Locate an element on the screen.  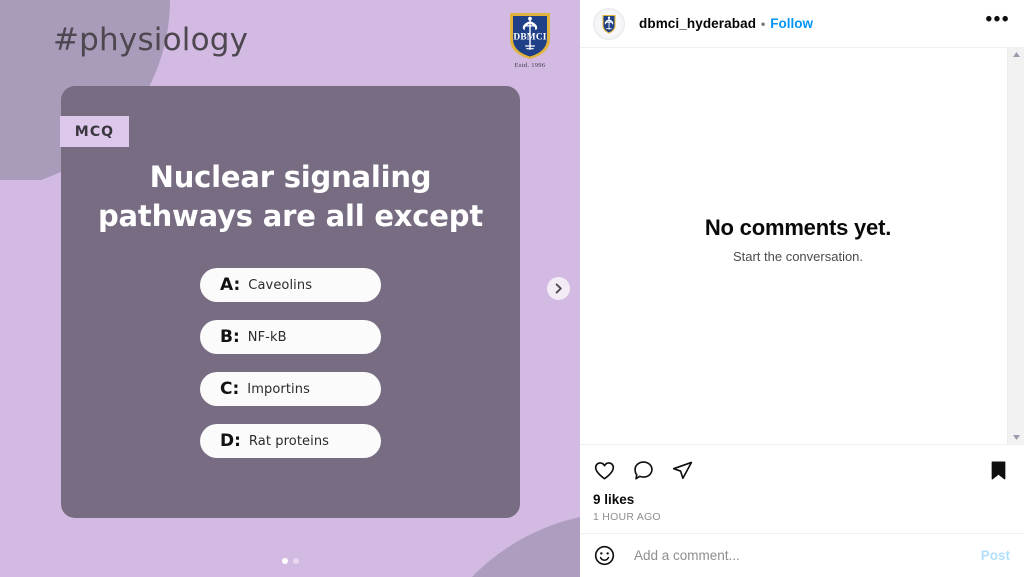
carousel-indicator is located at coordinates (290, 561).